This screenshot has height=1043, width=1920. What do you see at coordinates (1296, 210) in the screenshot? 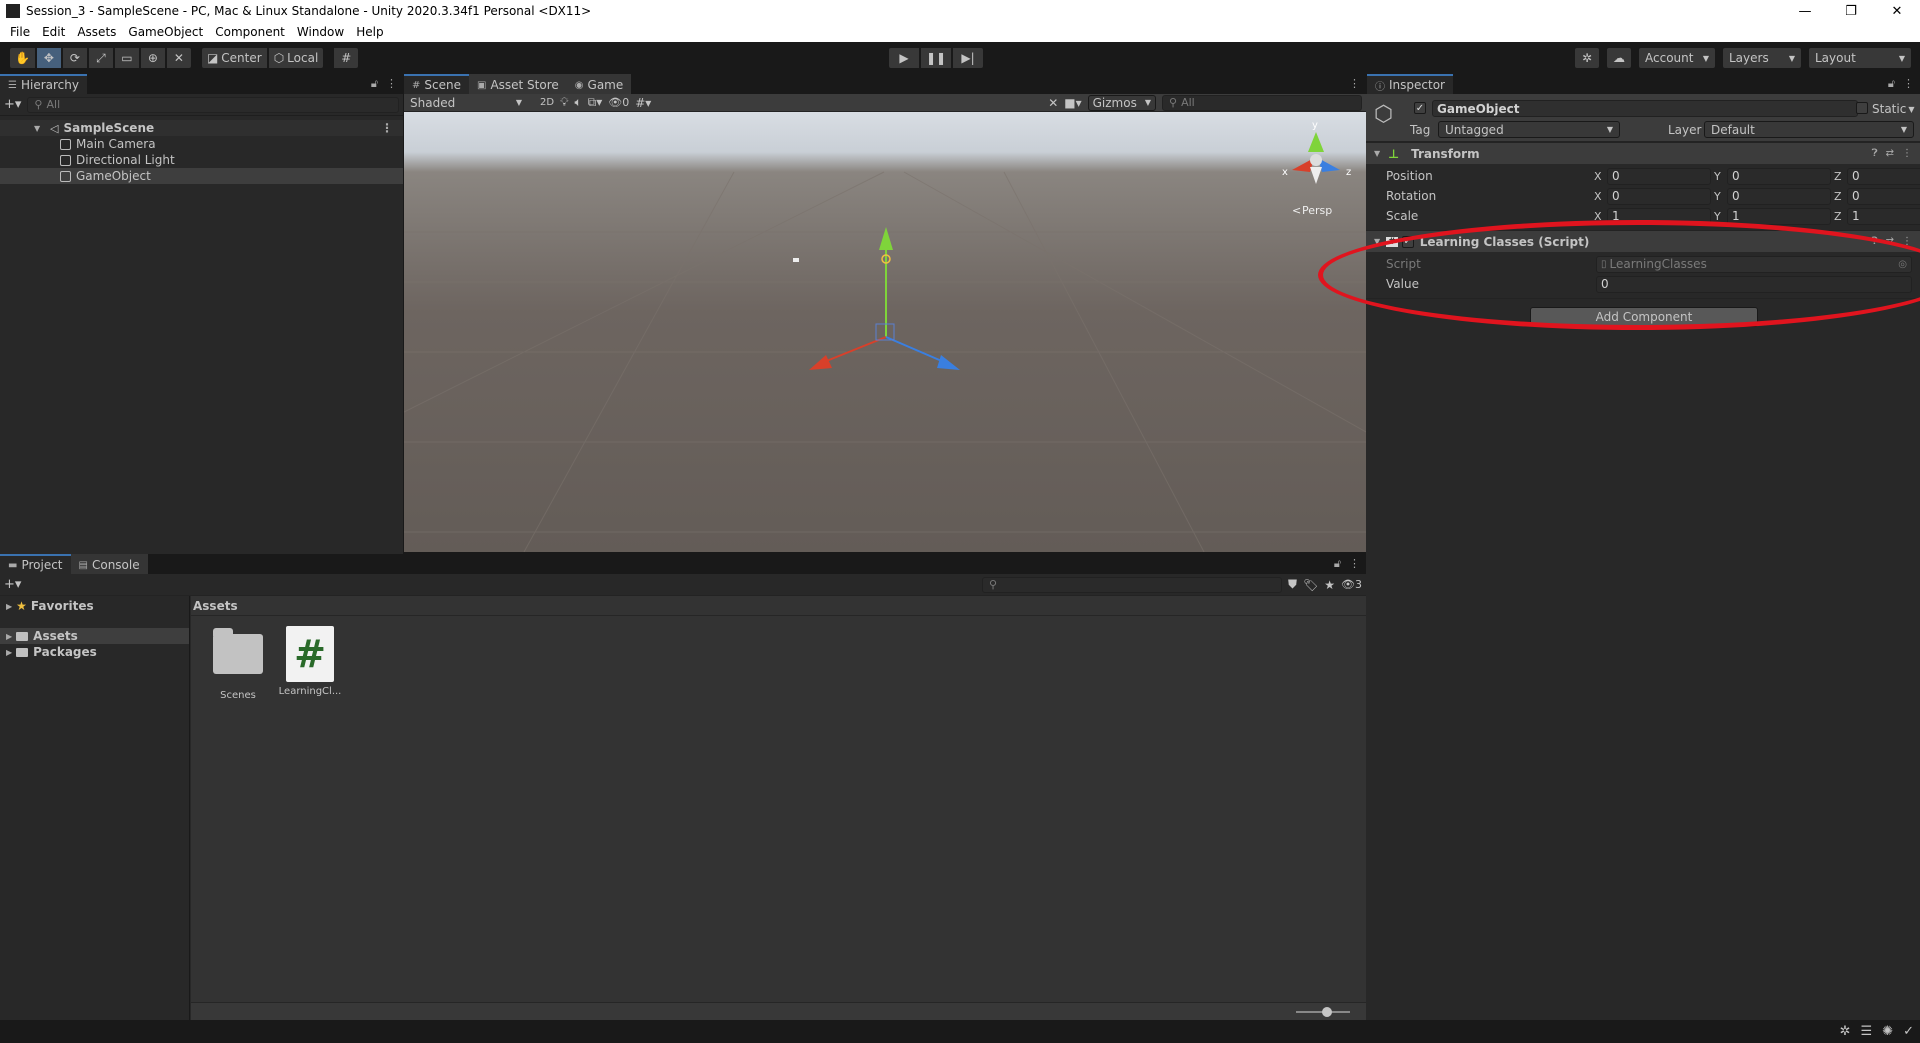
I see `persp-label: <` at bounding box center [1296, 210].